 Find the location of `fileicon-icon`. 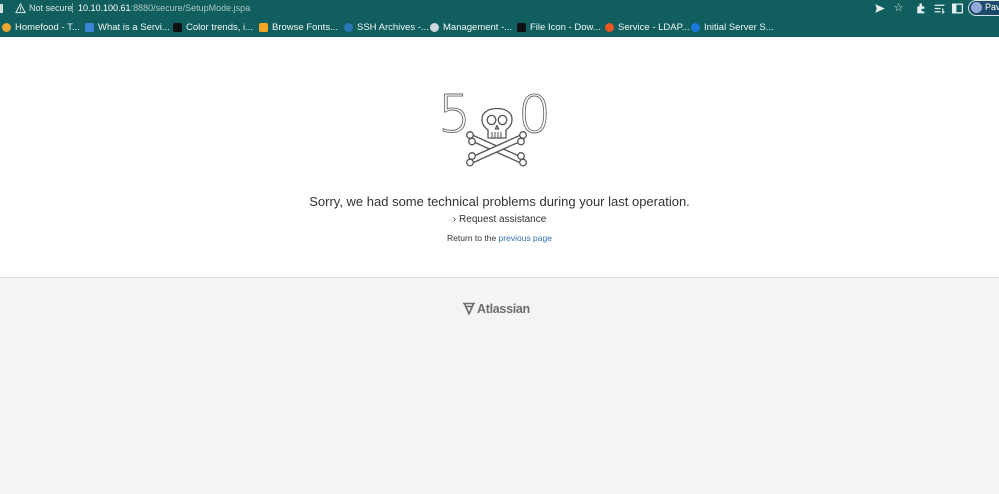

fileicon-icon is located at coordinates (521, 27).